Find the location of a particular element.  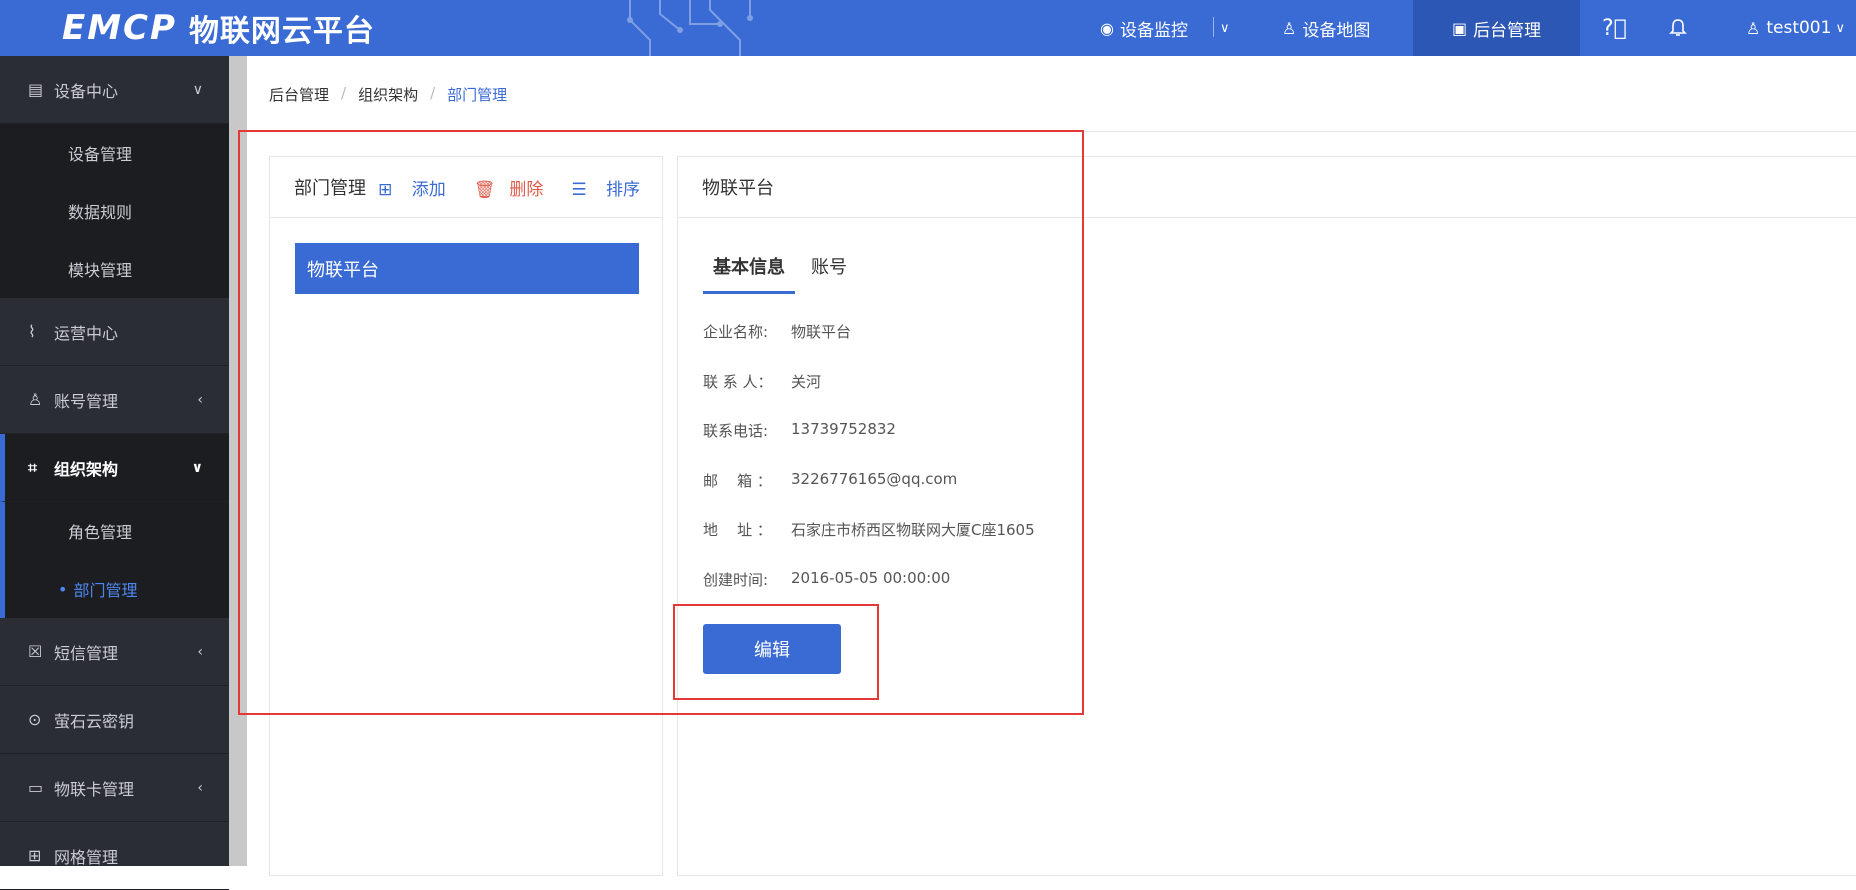

breadcrumb: 后台管理 / 组织架构 / 部门管理 is located at coordinates (388, 94).